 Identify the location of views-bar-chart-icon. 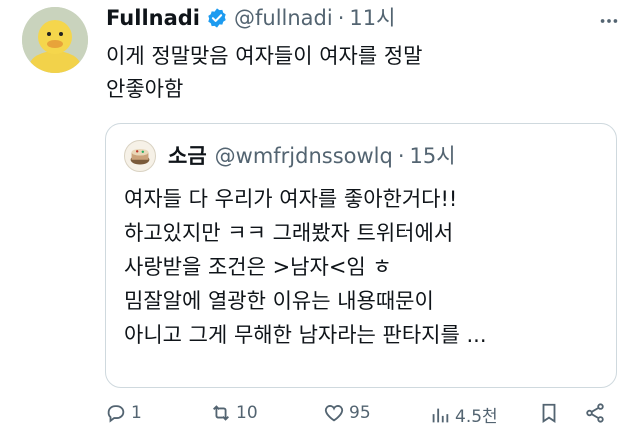
(440, 415).